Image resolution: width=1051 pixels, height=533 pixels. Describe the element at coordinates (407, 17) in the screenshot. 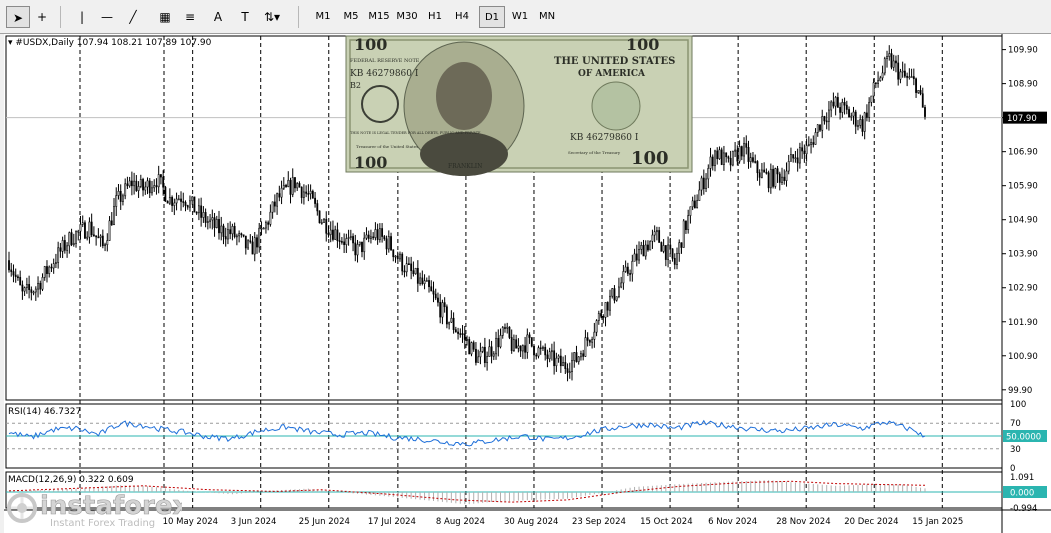

I see `timeframe-m30: M30` at that location.